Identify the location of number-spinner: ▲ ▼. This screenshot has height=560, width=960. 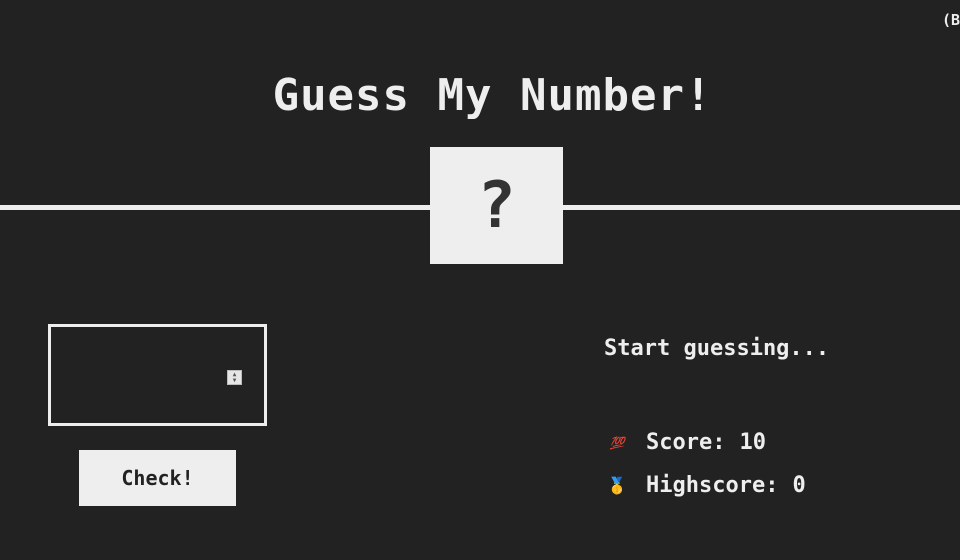
(234, 377).